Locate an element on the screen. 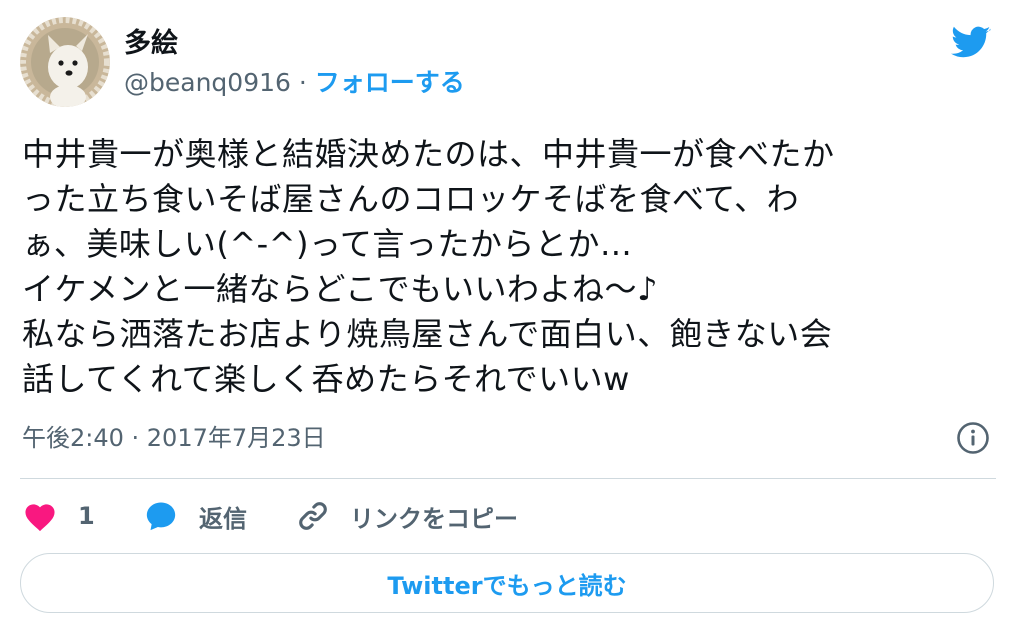 Image resolution: width=1024 pixels, height=638 pixels. copy-link-button: リンクをコピー is located at coordinates (407, 516).